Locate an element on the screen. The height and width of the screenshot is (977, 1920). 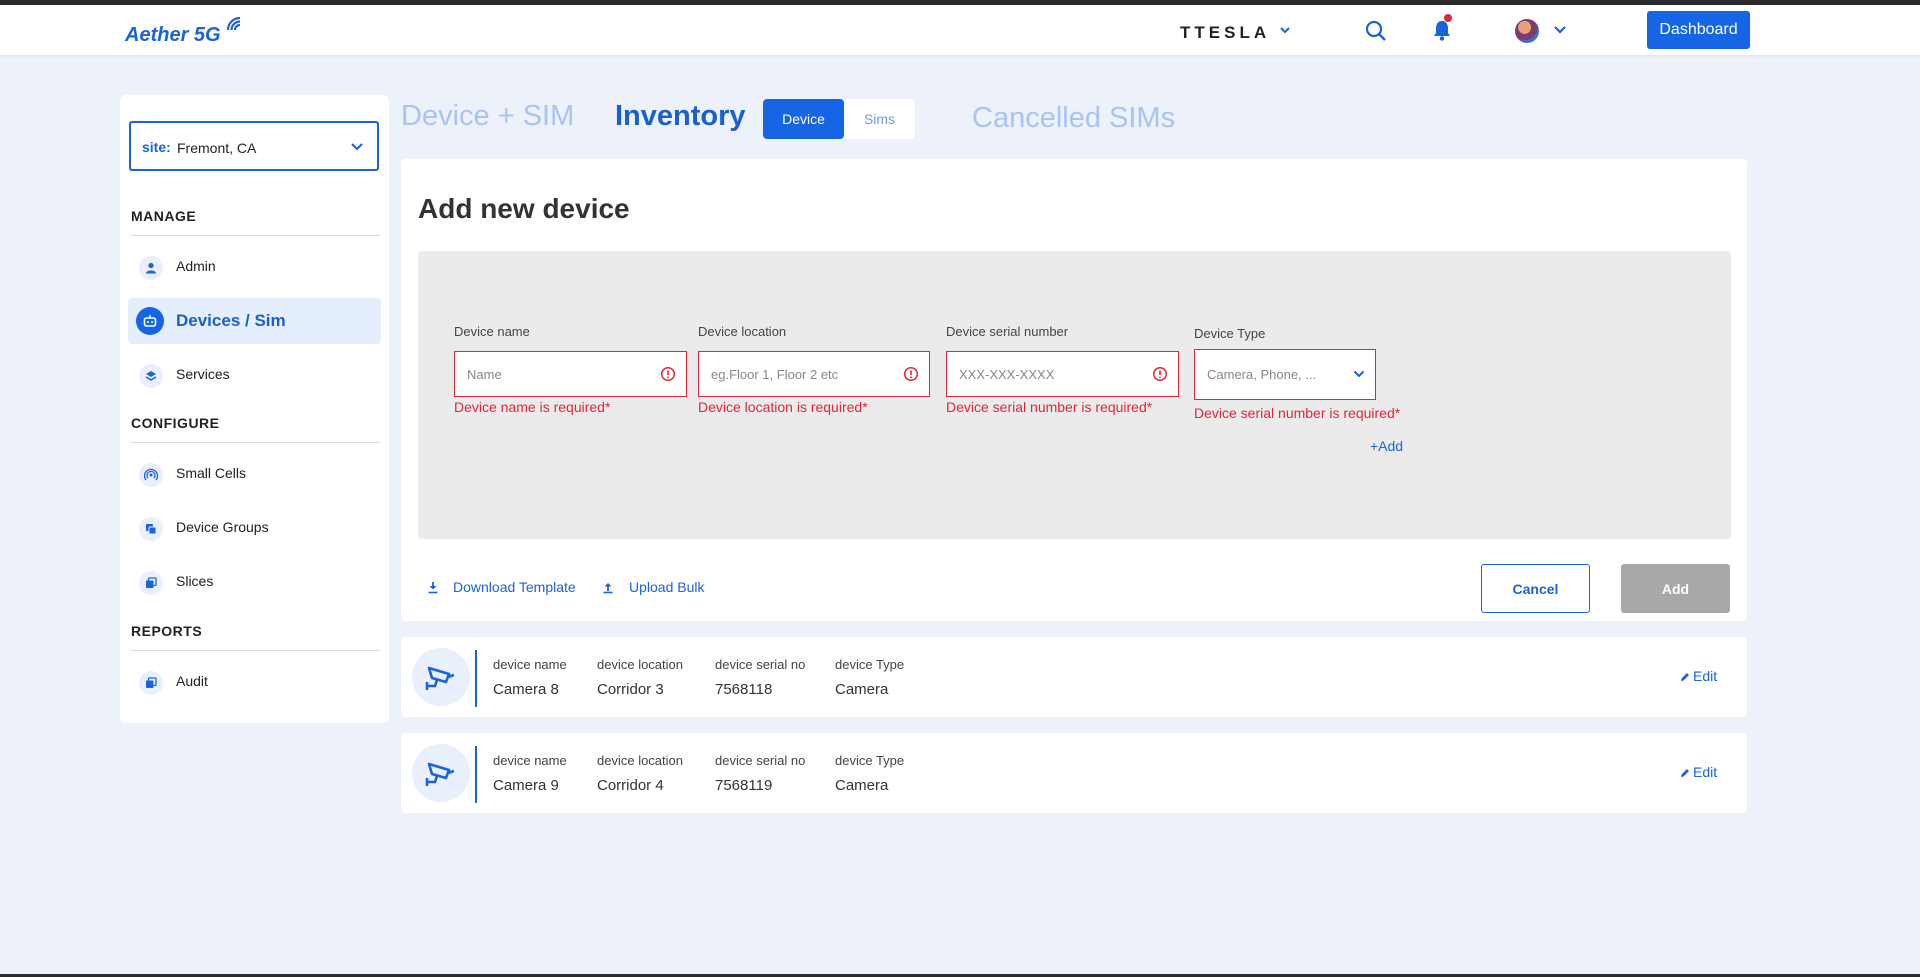
device-serial-error: Device serial number is required* is located at coordinates (1049, 407).